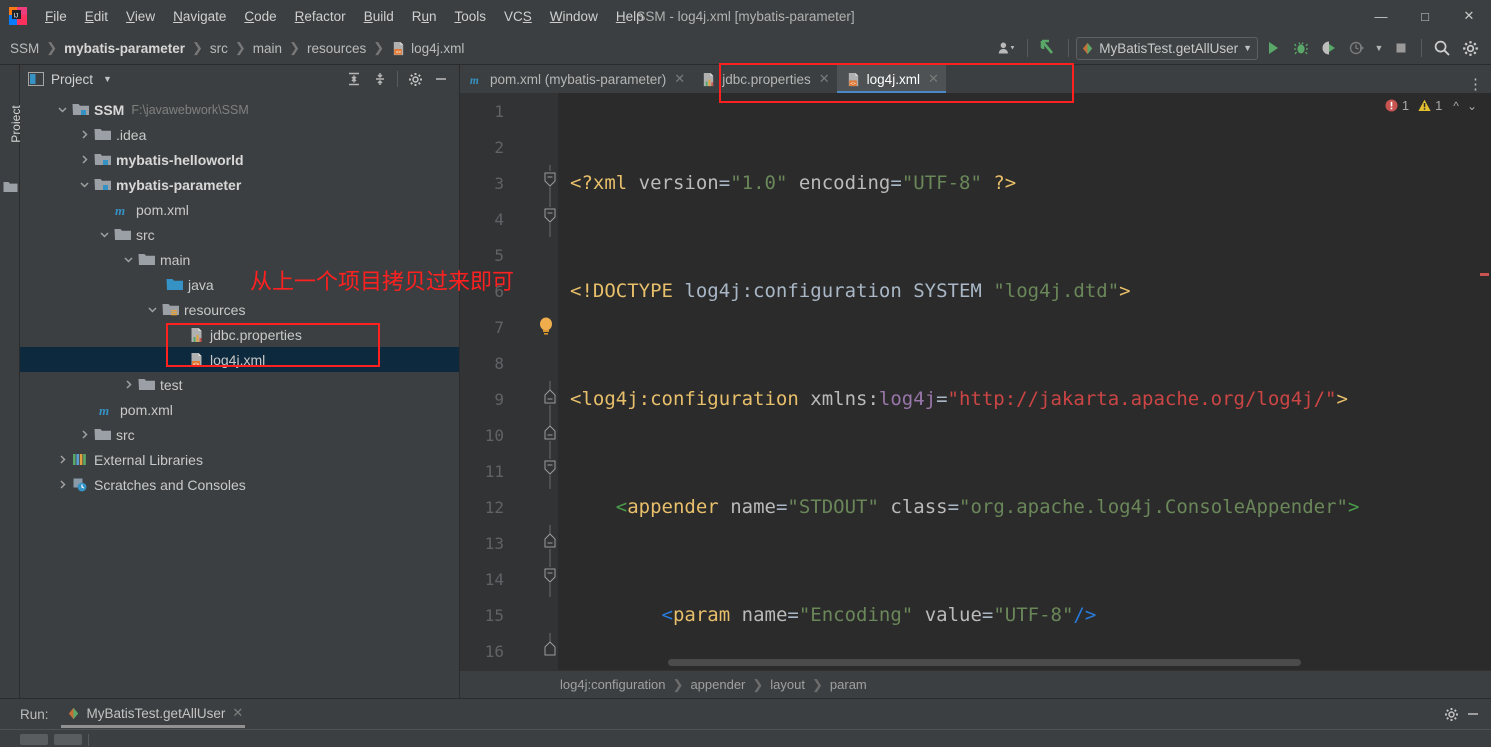 This screenshot has height=747, width=1491. I want to click on menu-item-tools: Tools, so click(471, 16).